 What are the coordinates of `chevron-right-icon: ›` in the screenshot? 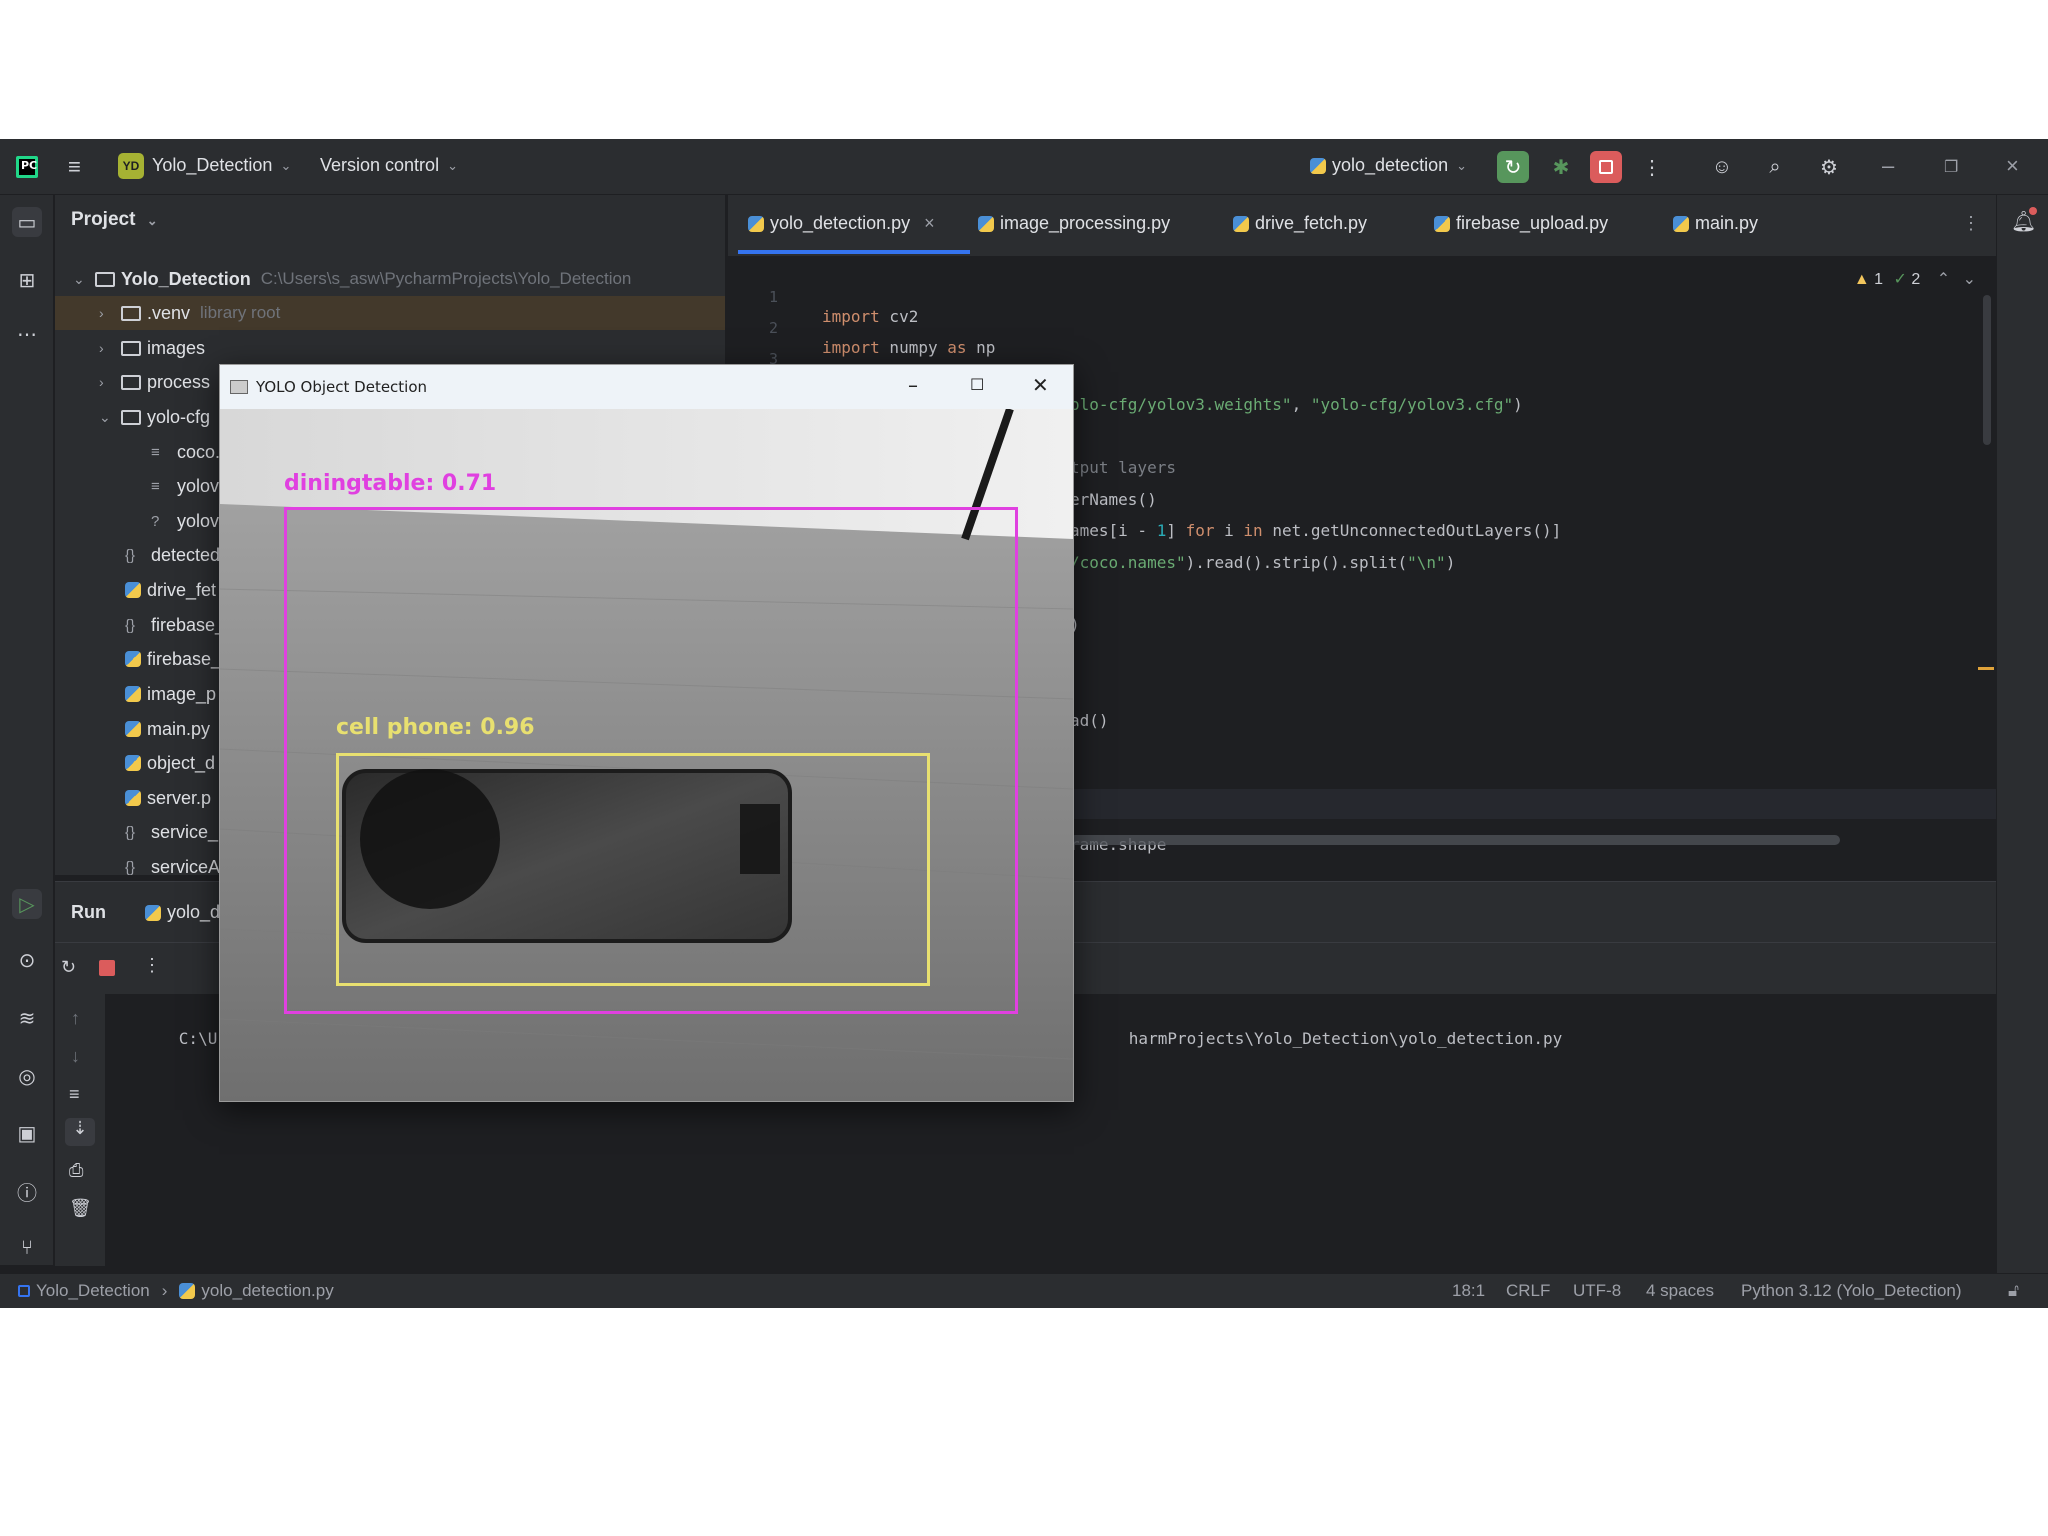 It's located at (101, 313).